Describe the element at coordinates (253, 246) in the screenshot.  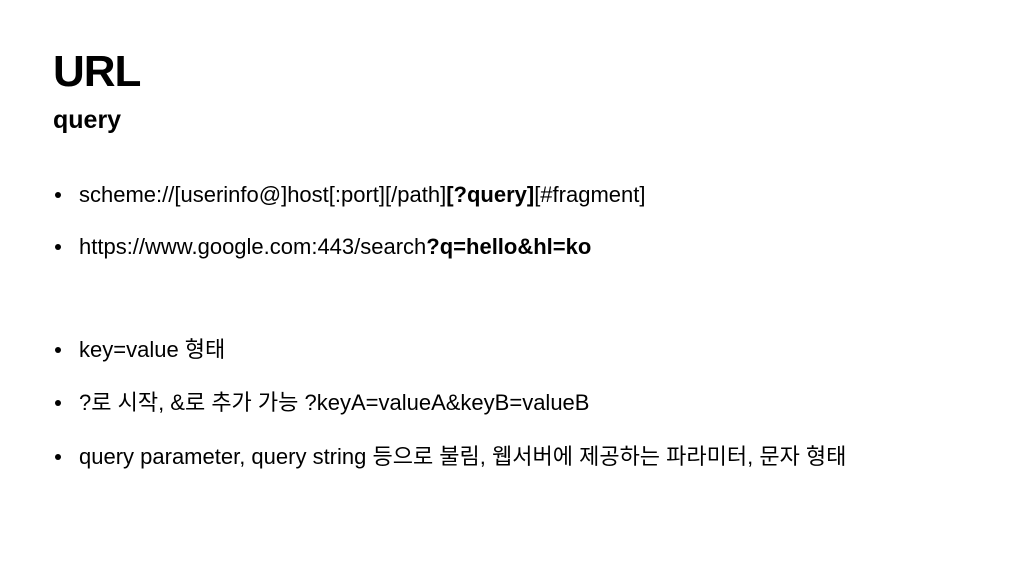
I see `url-example-base: https://www.google.com:443/search` at that location.